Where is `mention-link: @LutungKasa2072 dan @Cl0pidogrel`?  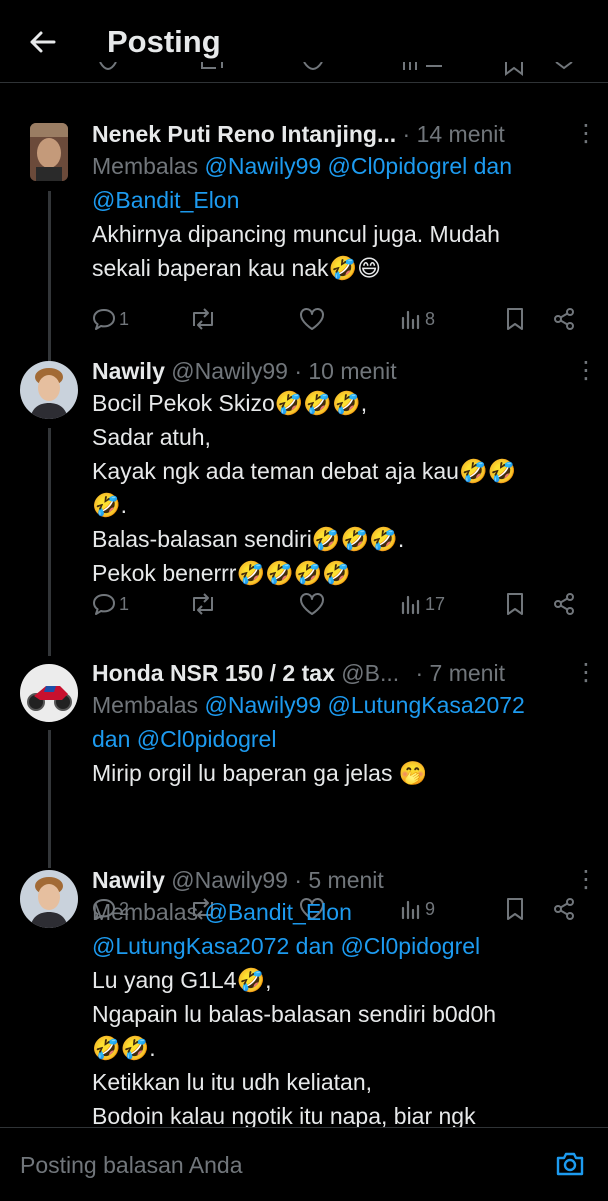 mention-link: @LutungKasa2072 dan @Cl0pidogrel is located at coordinates (286, 946).